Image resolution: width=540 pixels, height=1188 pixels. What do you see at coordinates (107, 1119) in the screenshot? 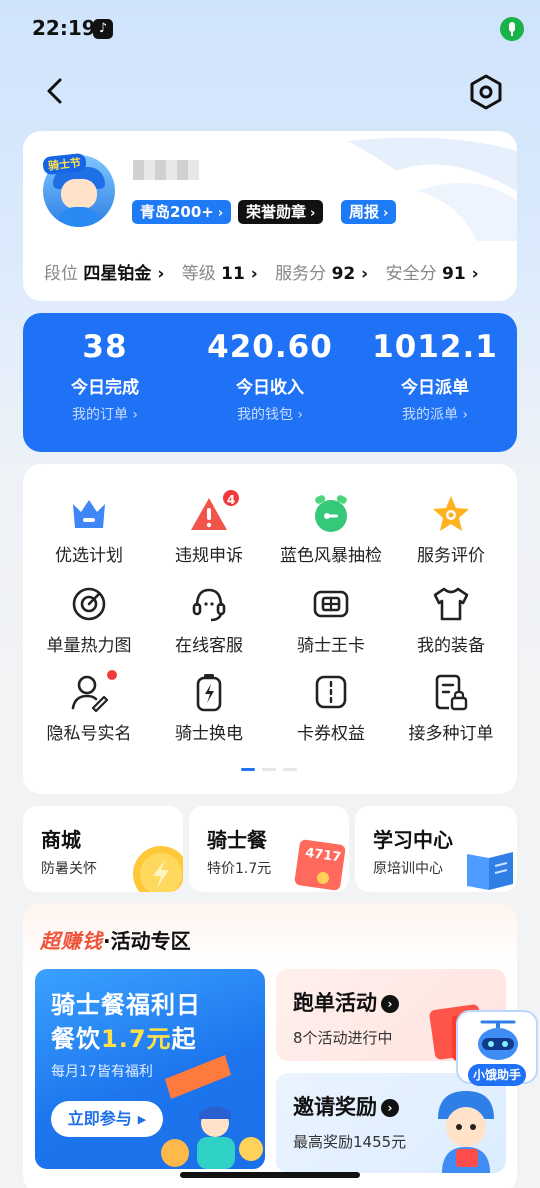
I see `join-now-button: 立即参与 ▶` at bounding box center [107, 1119].